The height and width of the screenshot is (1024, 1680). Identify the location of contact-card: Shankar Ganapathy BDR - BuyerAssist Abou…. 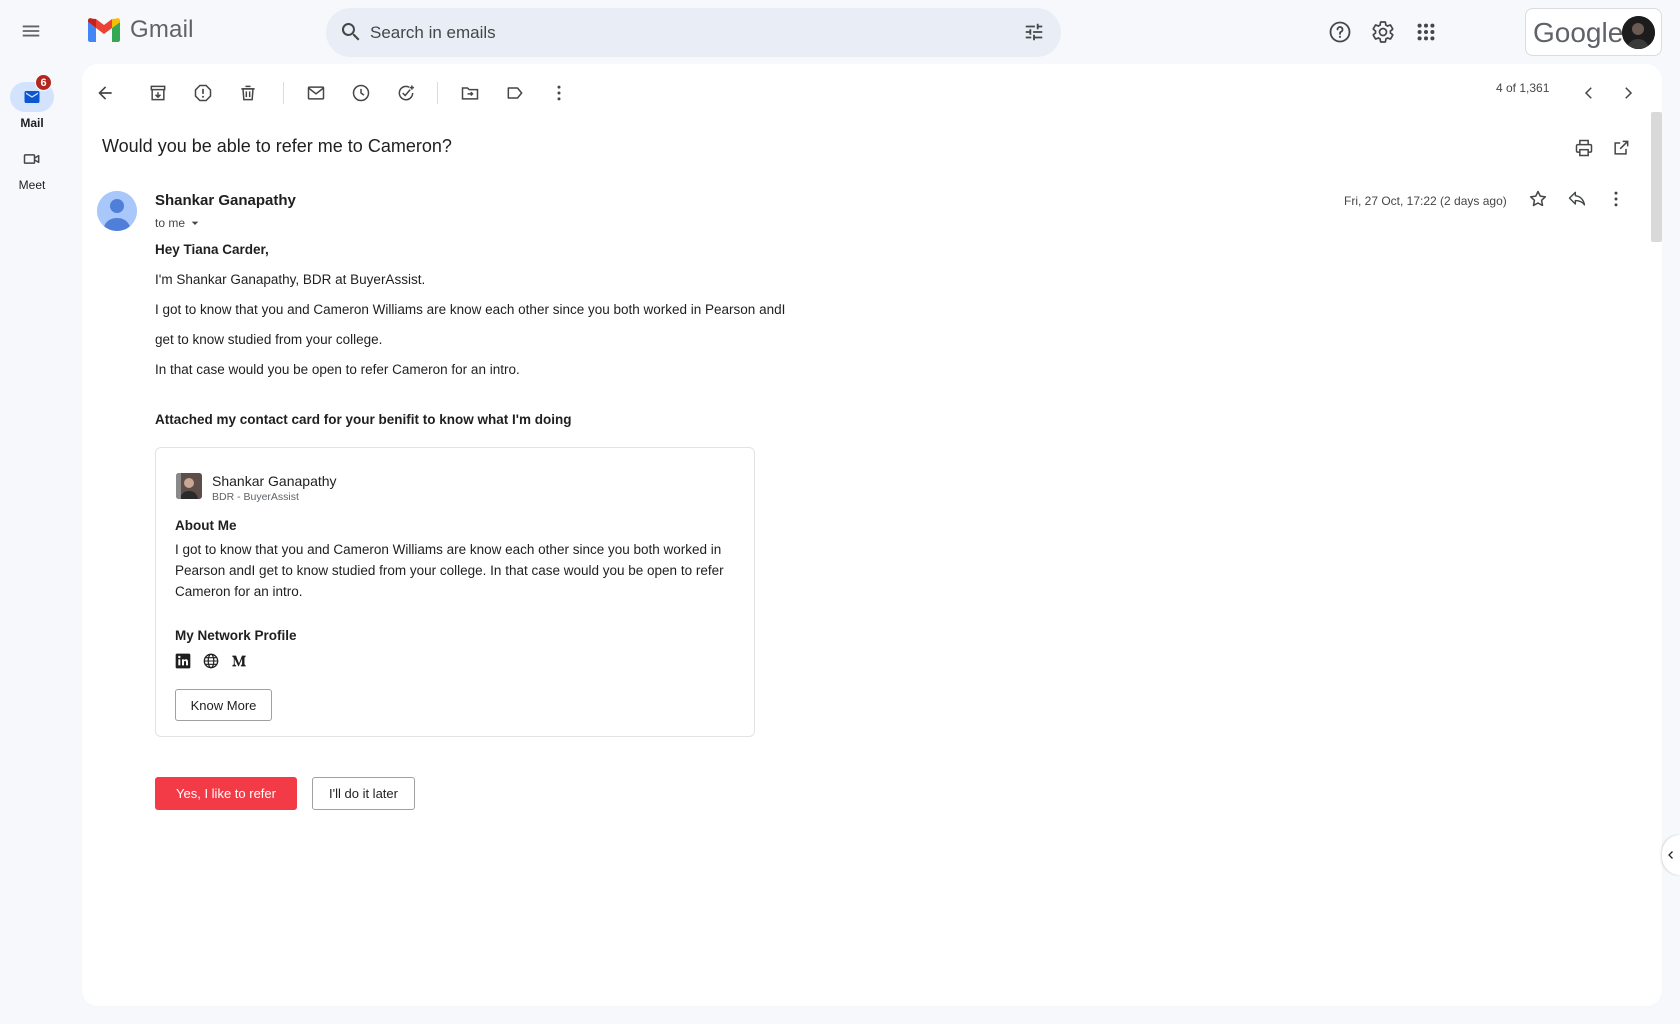
(455, 592).